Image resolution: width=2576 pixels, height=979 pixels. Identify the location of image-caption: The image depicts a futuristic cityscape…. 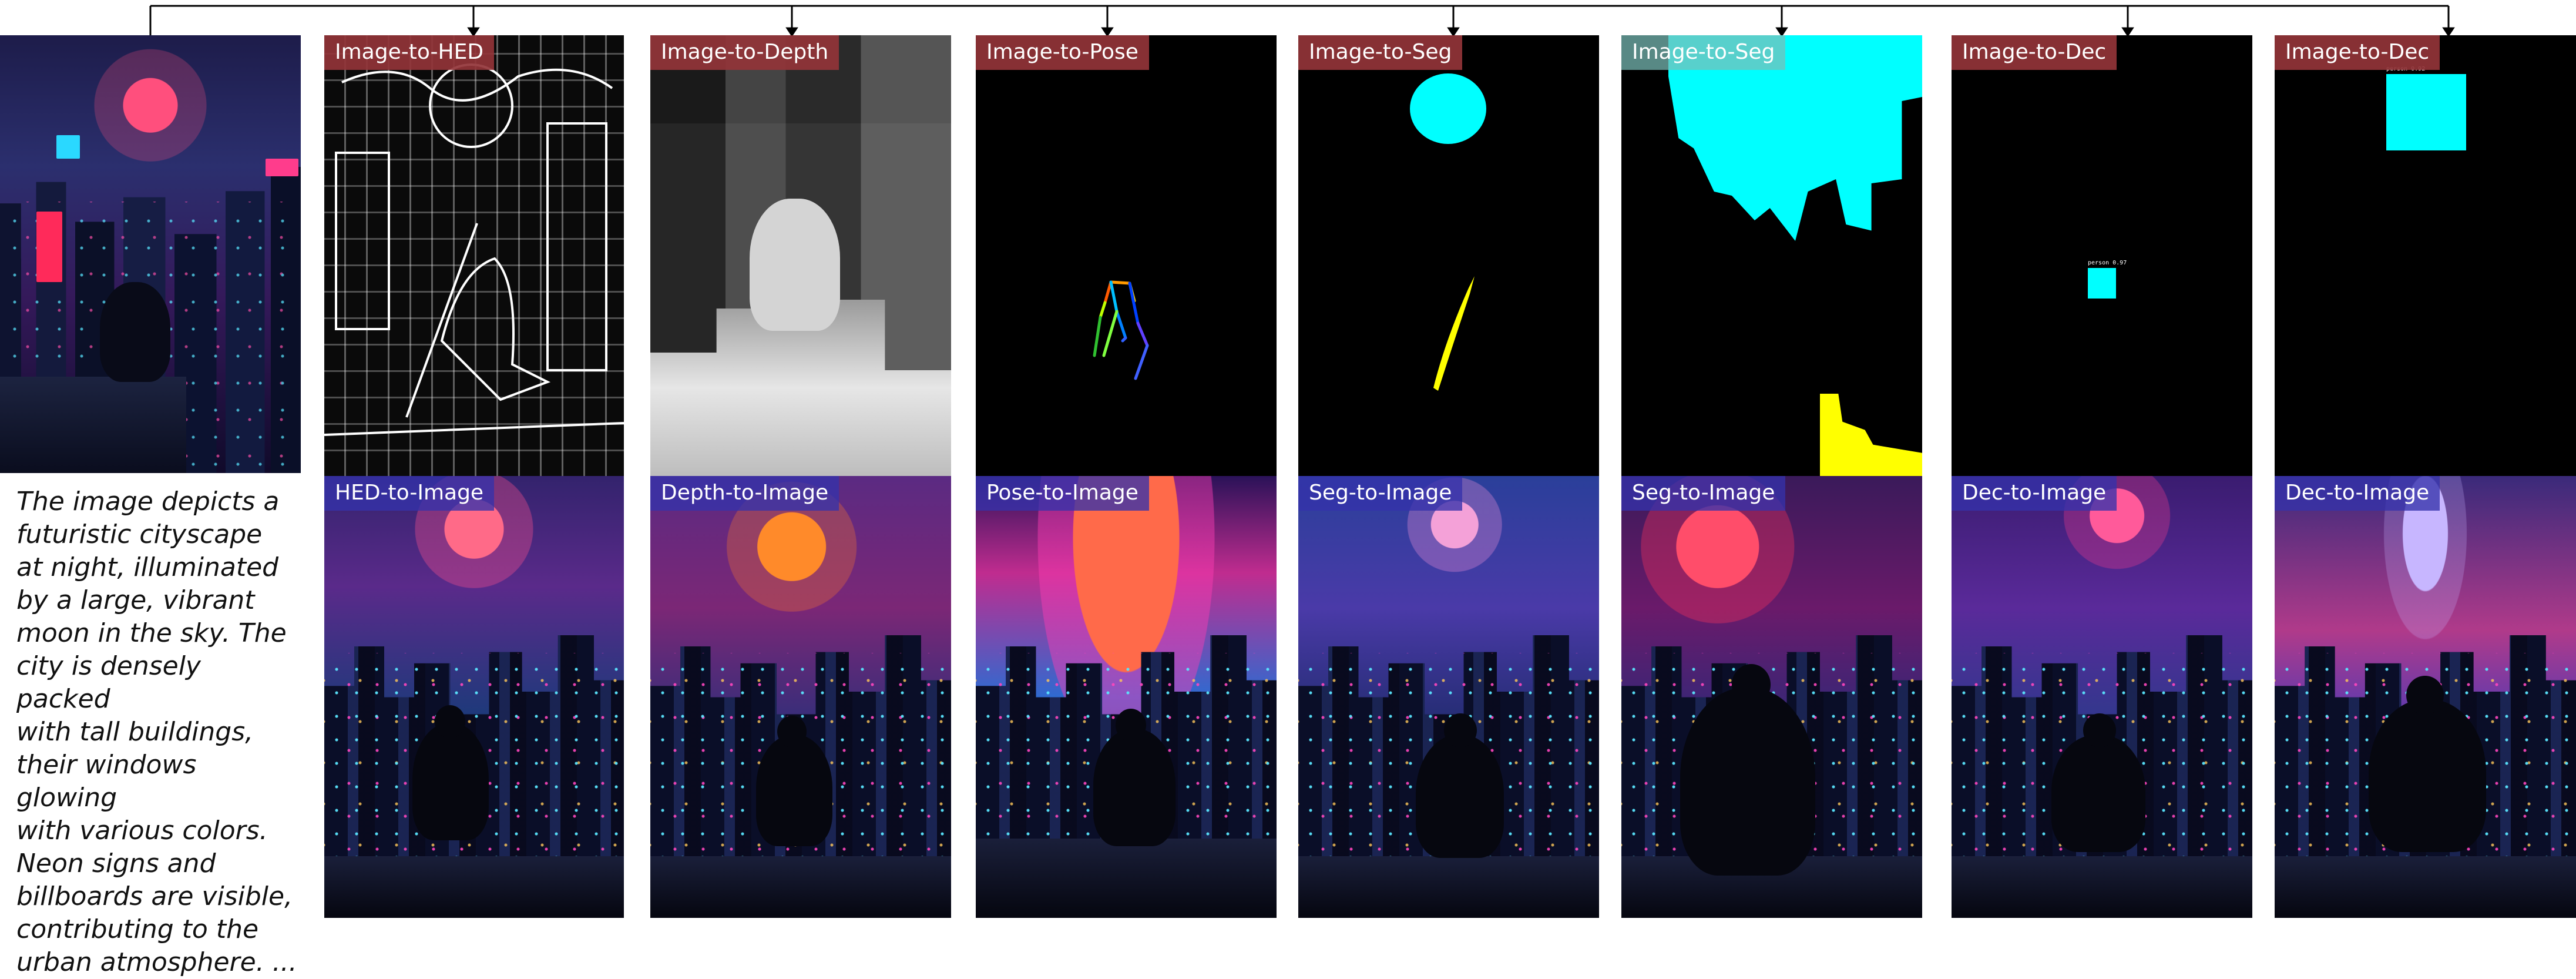
(156, 732).